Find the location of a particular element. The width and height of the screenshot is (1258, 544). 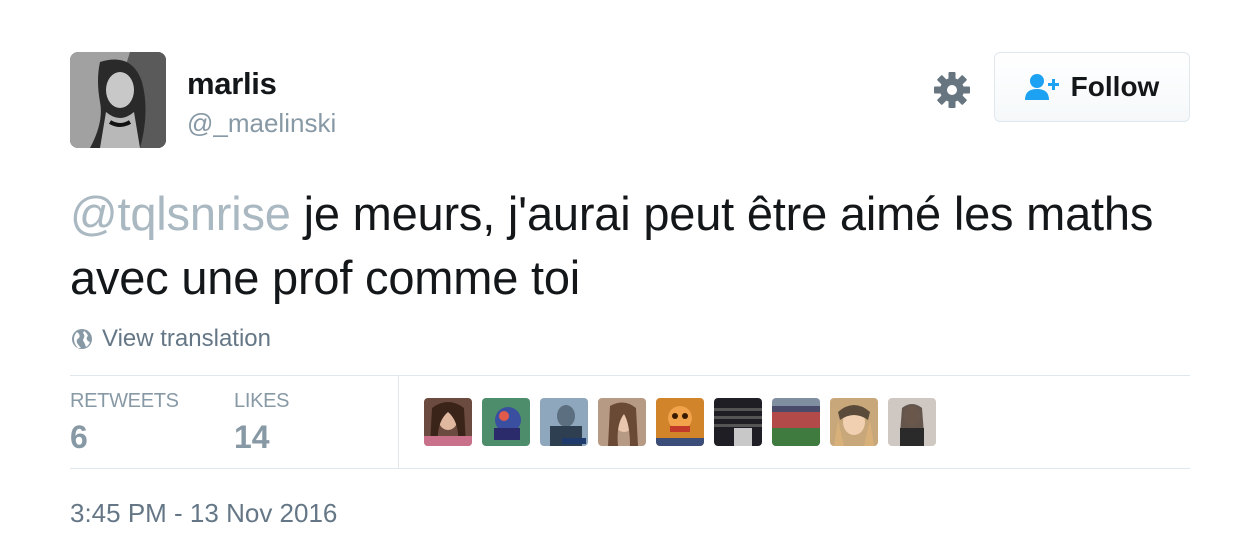

likers-avatars is located at coordinates (680, 422).